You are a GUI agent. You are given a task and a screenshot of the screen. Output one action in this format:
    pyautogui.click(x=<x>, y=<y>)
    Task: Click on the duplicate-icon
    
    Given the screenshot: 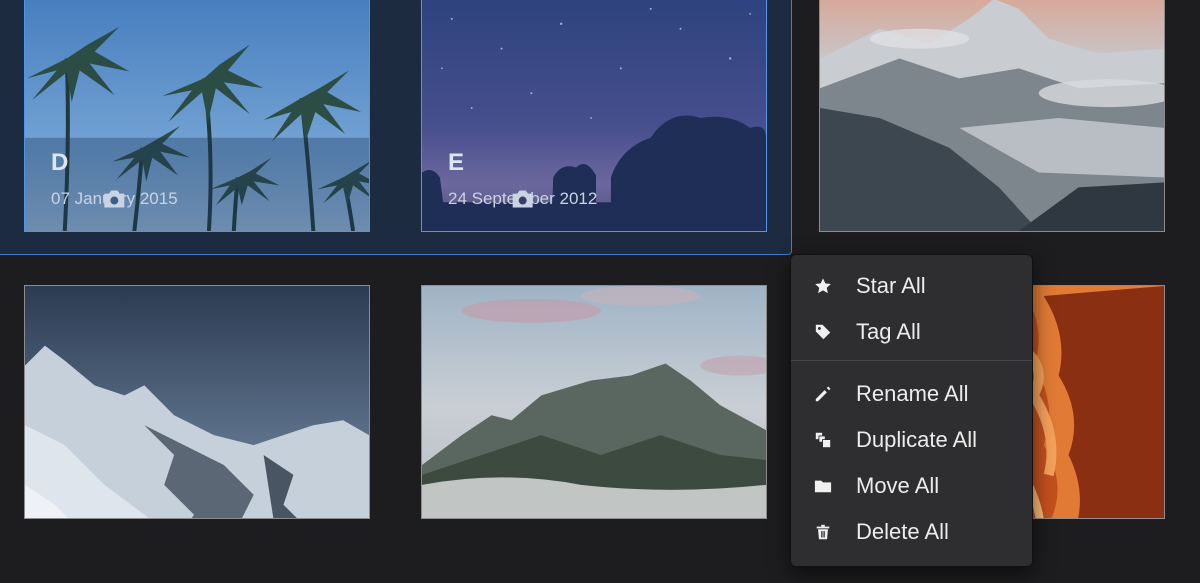 What is the action you would take?
    pyautogui.click(x=823, y=440)
    